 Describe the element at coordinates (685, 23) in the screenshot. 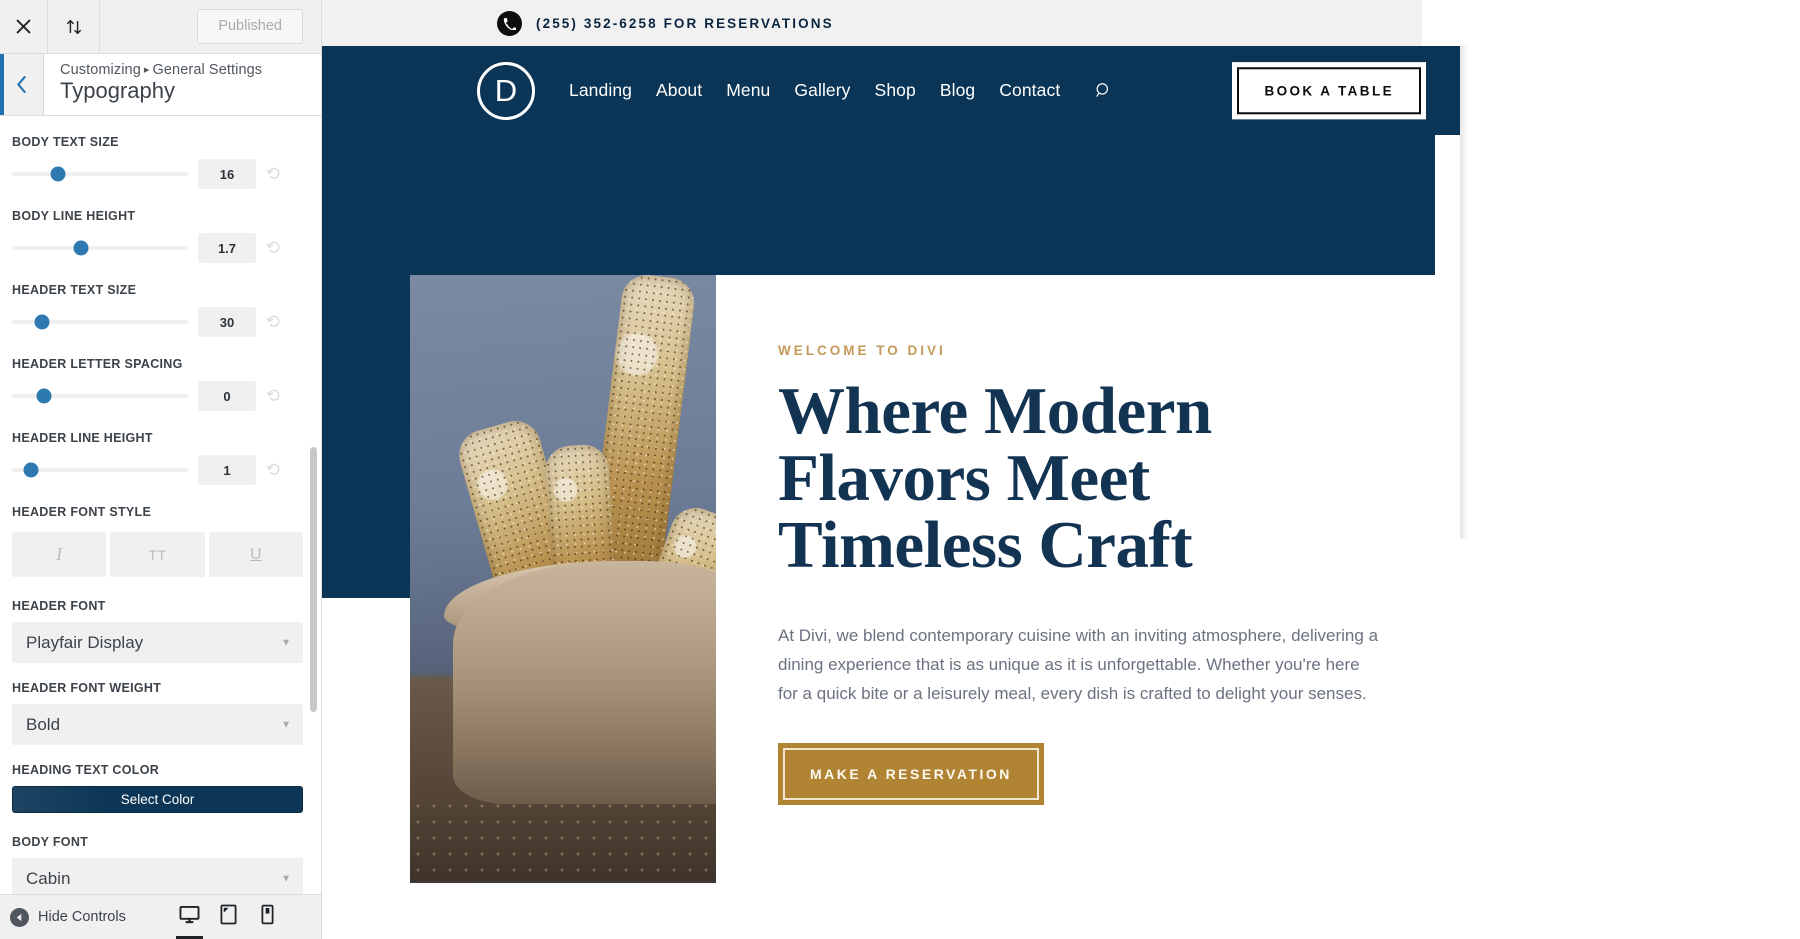

I see `reservations-phone-text: (255) 352-6258 FOR RESERVATIONS` at that location.